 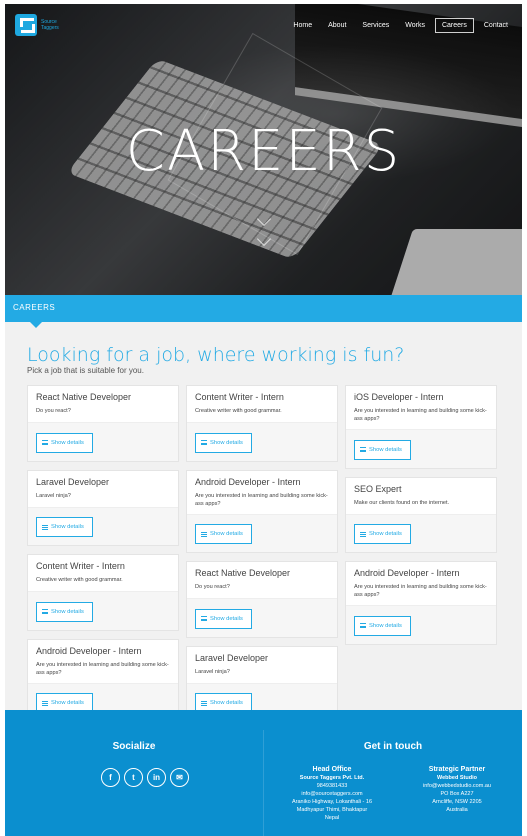 I want to click on partner-company: Webbed Studio, so click(x=457, y=778).